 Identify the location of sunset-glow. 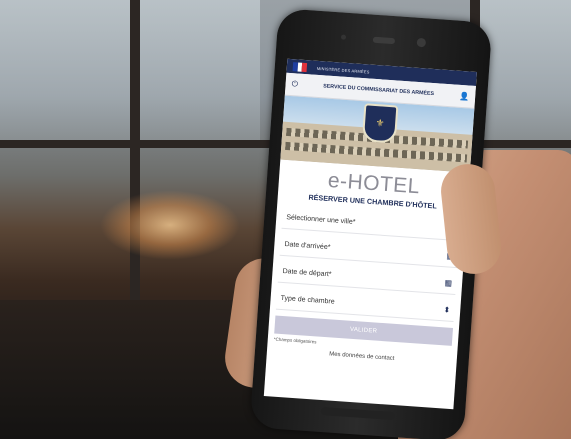
(170, 225).